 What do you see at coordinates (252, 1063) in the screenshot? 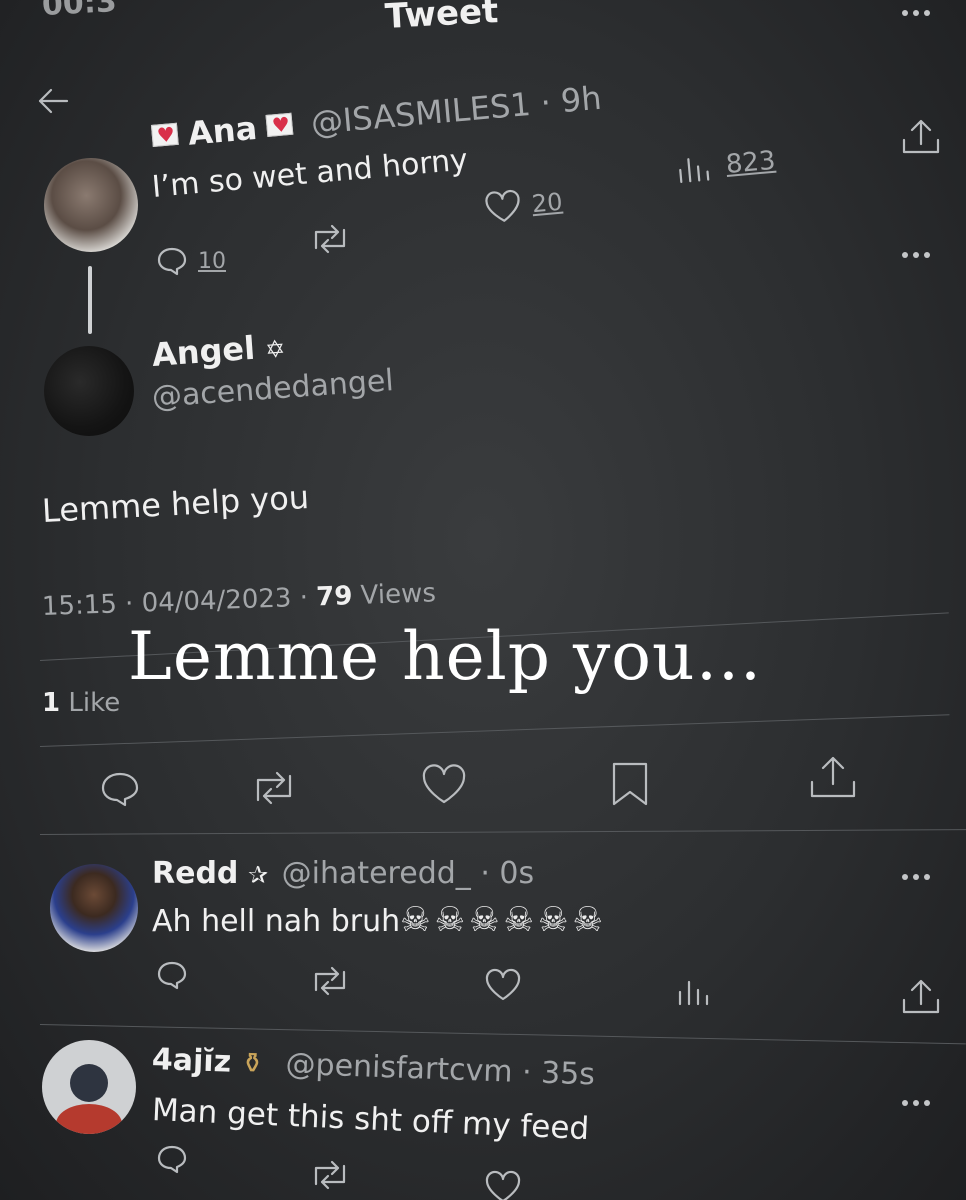
I see `urn-badge-icon: ⚱` at bounding box center [252, 1063].